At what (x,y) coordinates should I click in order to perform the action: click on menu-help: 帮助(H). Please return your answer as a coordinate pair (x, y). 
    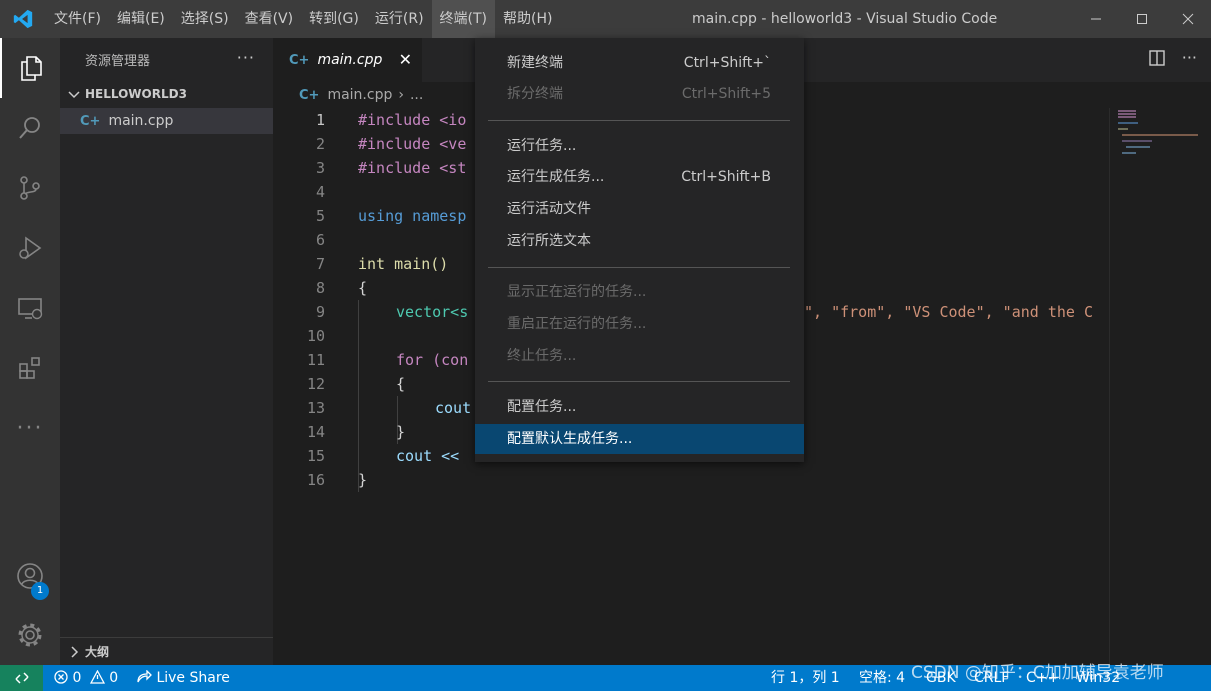
    Looking at the image, I should click on (527, 19).